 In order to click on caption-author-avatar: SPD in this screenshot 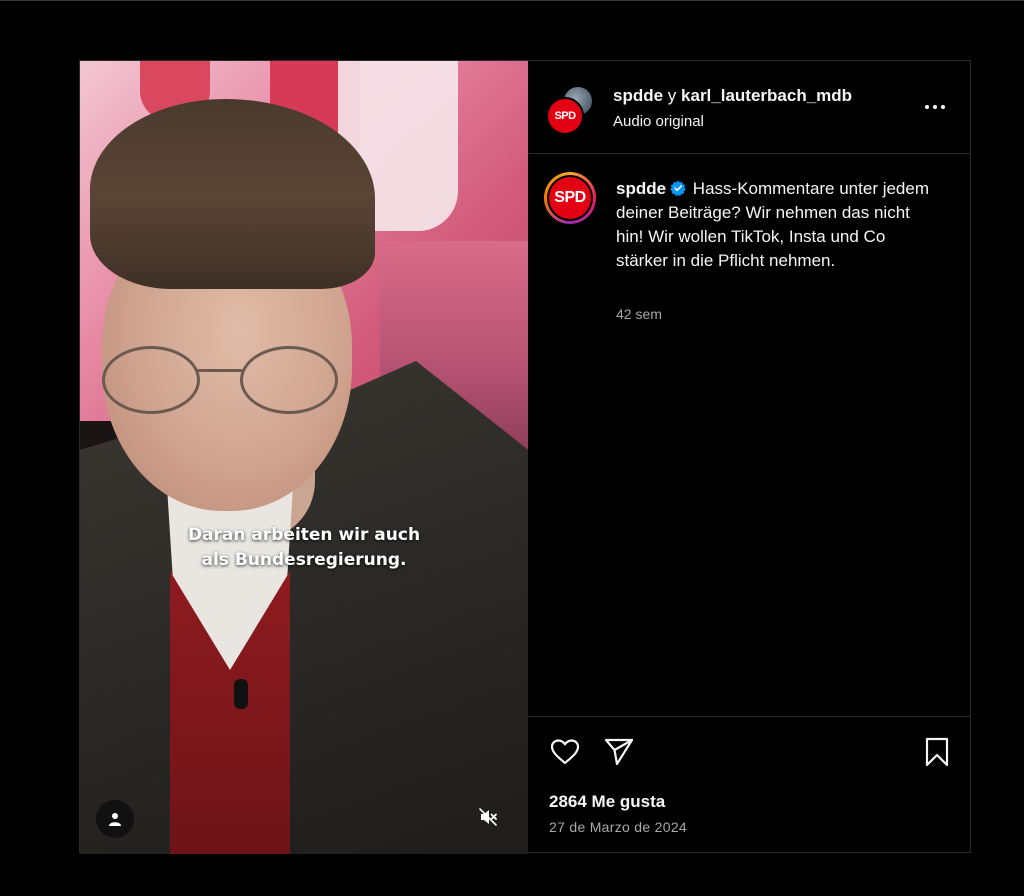, I will do `click(570, 198)`.